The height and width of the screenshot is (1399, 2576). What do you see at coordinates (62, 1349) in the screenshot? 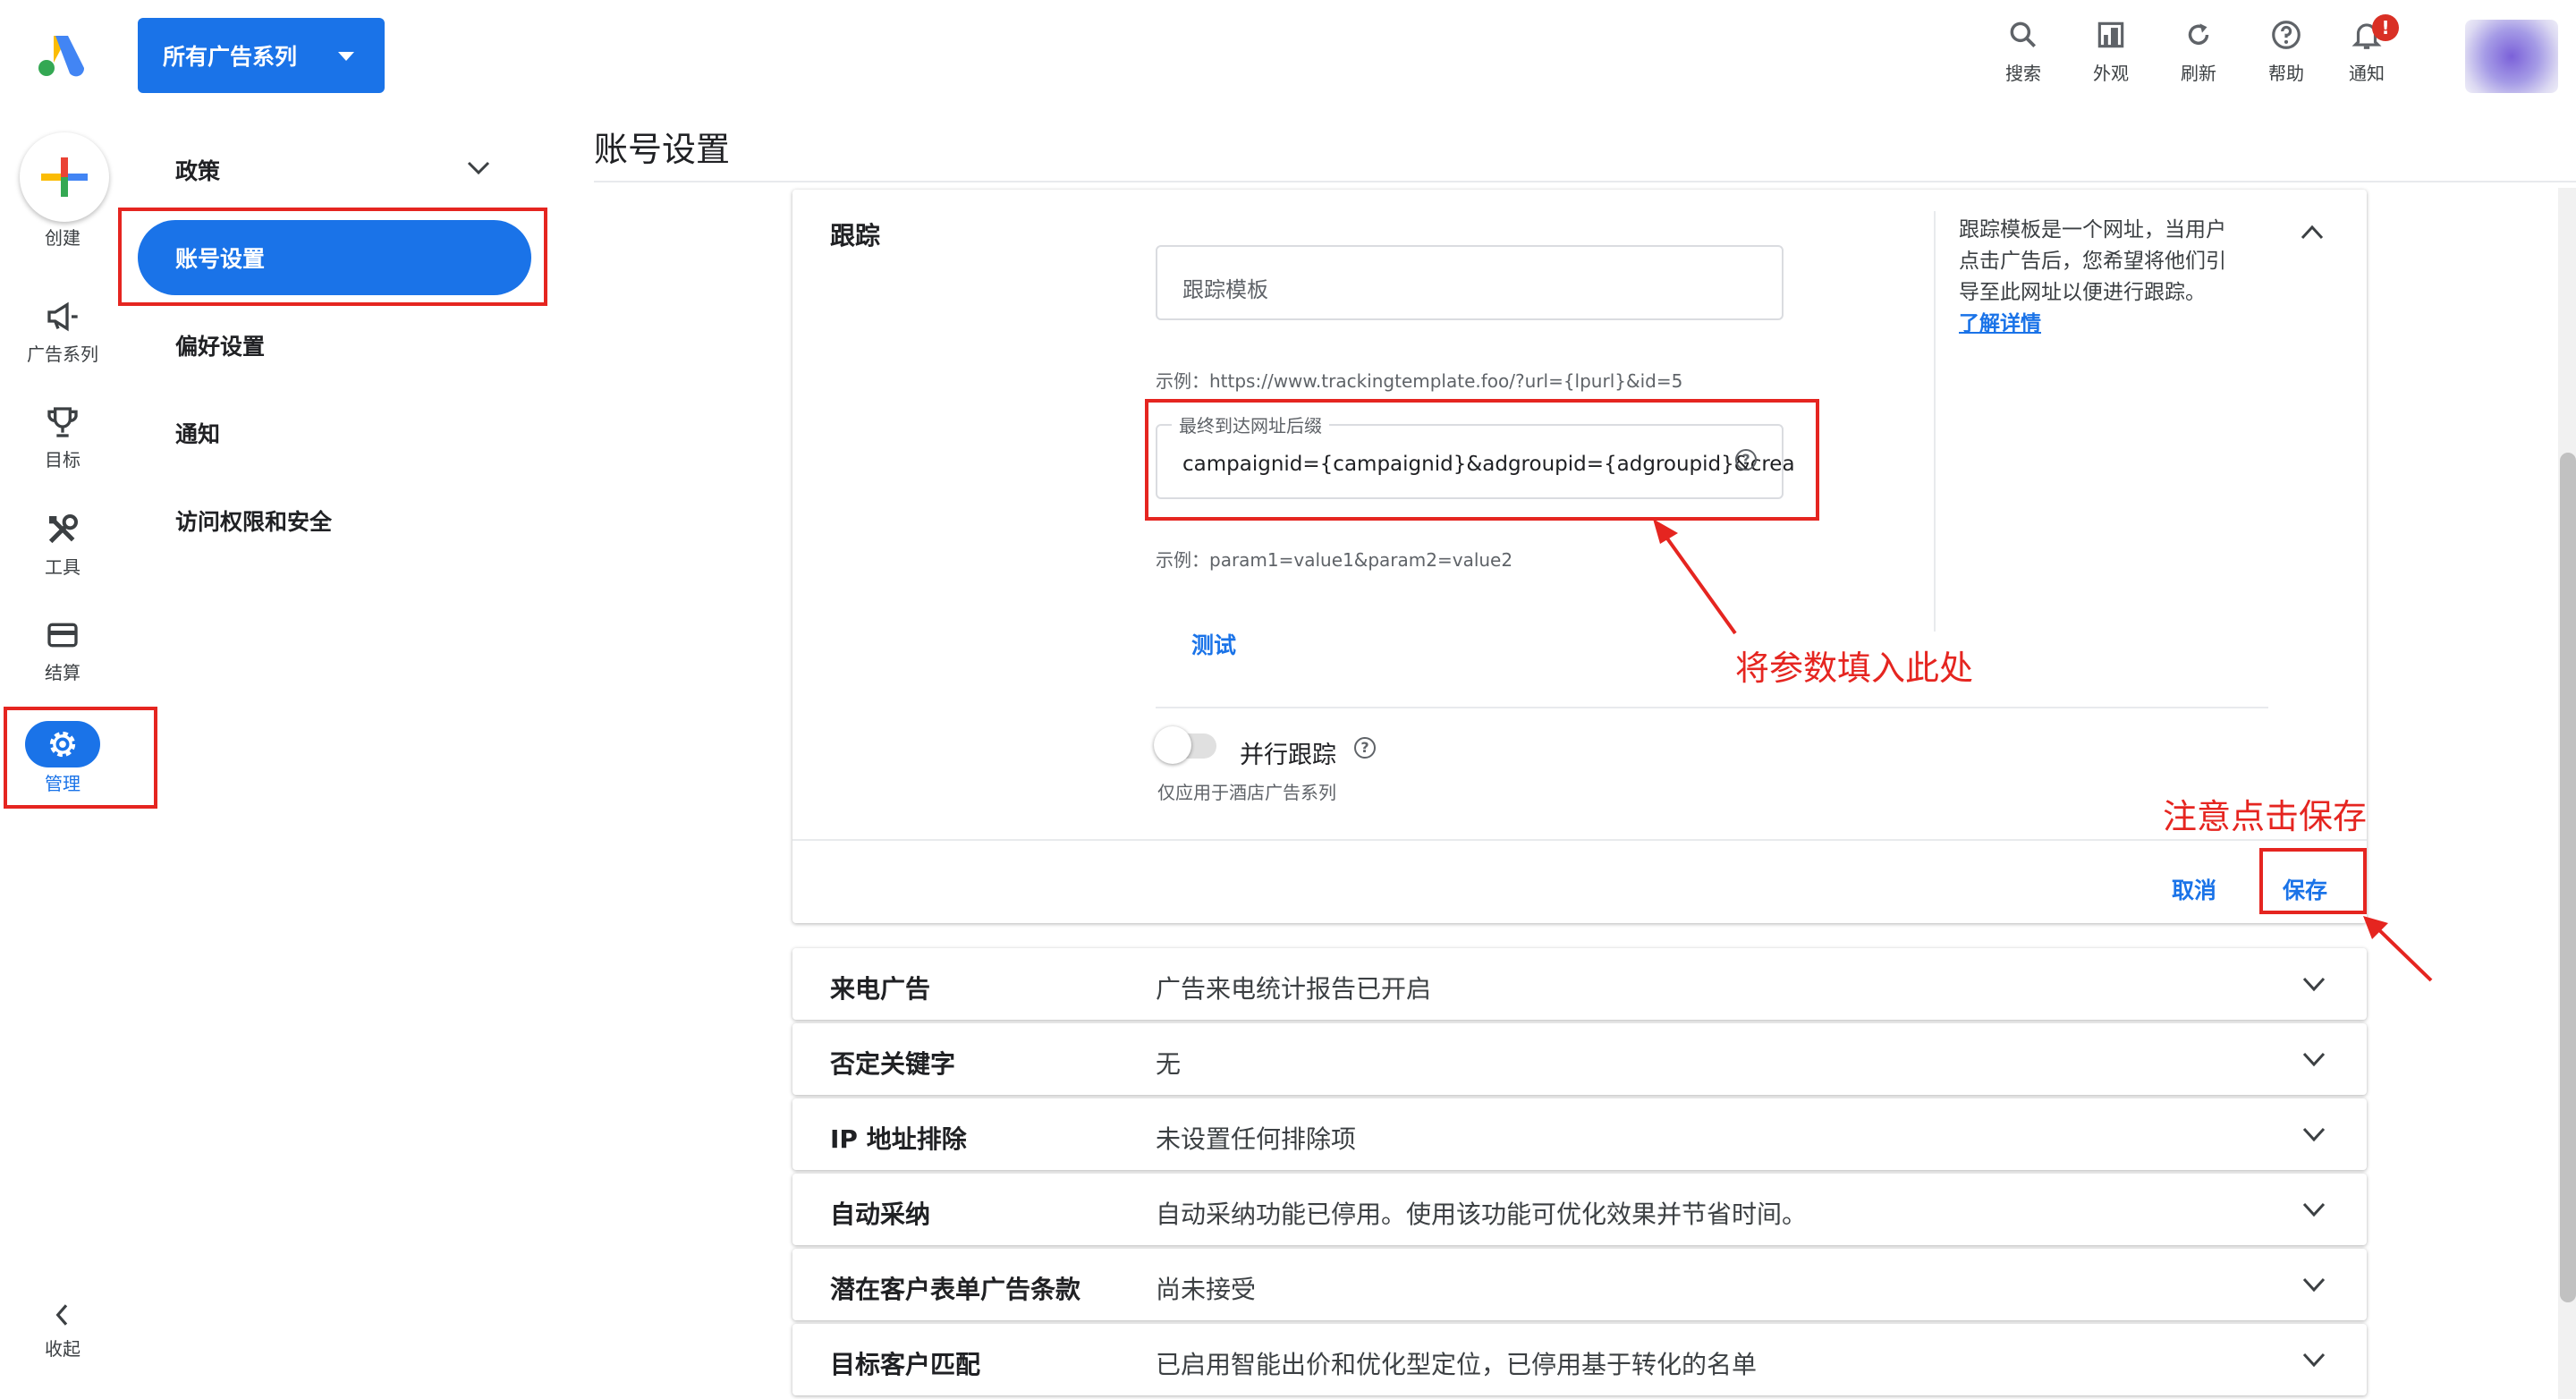
I see `collapse-label: 收起` at bounding box center [62, 1349].